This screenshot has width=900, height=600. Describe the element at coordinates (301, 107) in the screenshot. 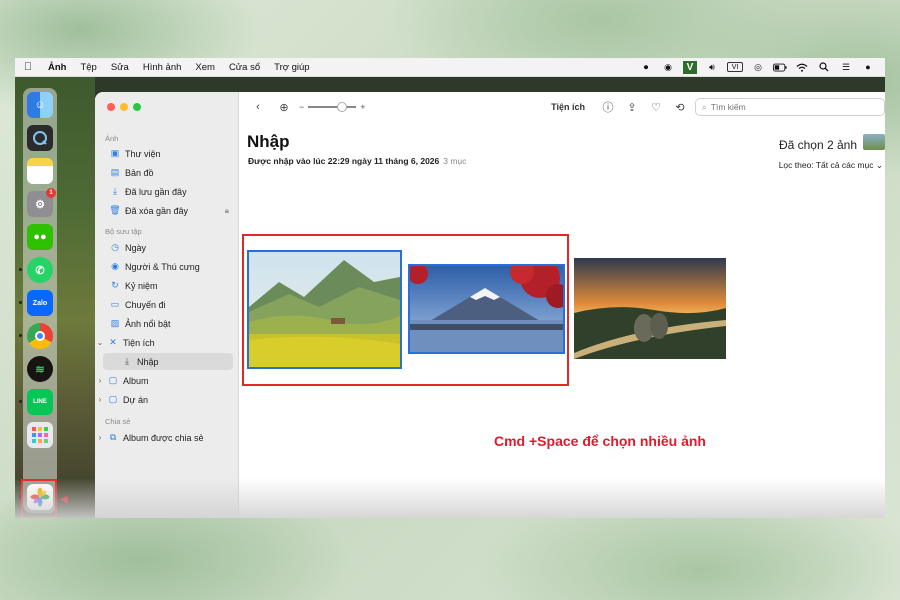

I see `zoom-minus: −` at that location.